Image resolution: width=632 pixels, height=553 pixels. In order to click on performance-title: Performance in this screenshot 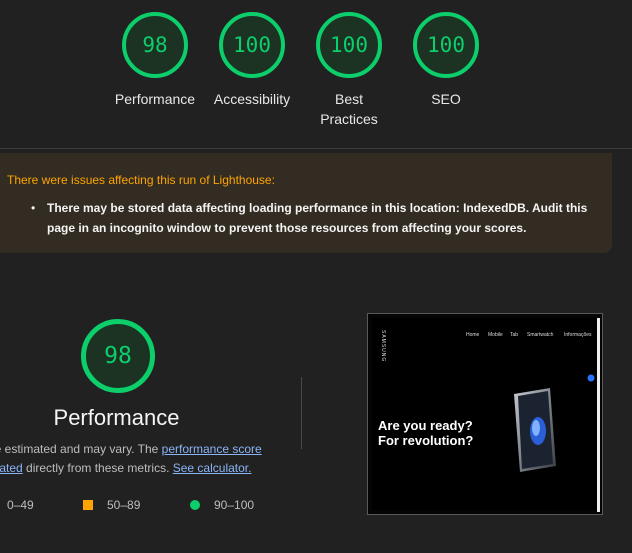, I will do `click(116, 417)`.